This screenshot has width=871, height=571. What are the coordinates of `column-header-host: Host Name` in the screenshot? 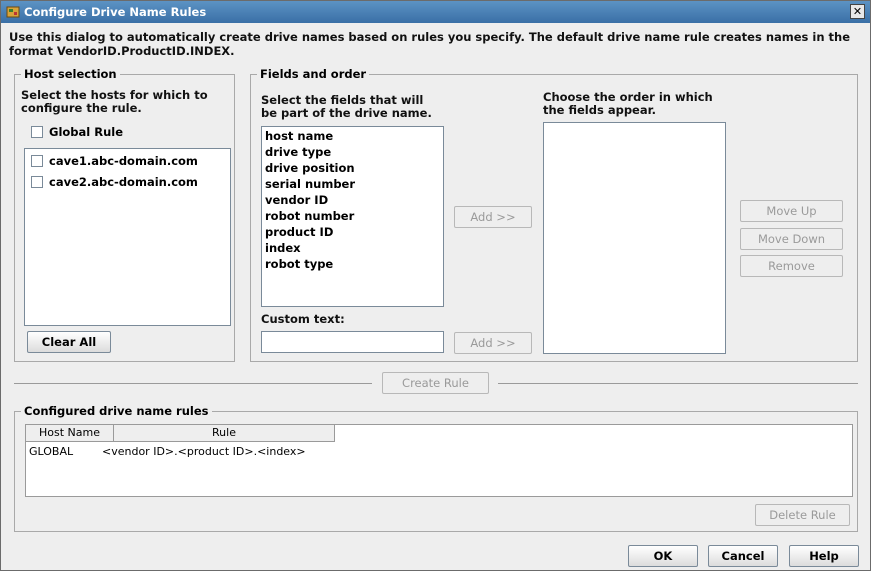 It's located at (70, 433).